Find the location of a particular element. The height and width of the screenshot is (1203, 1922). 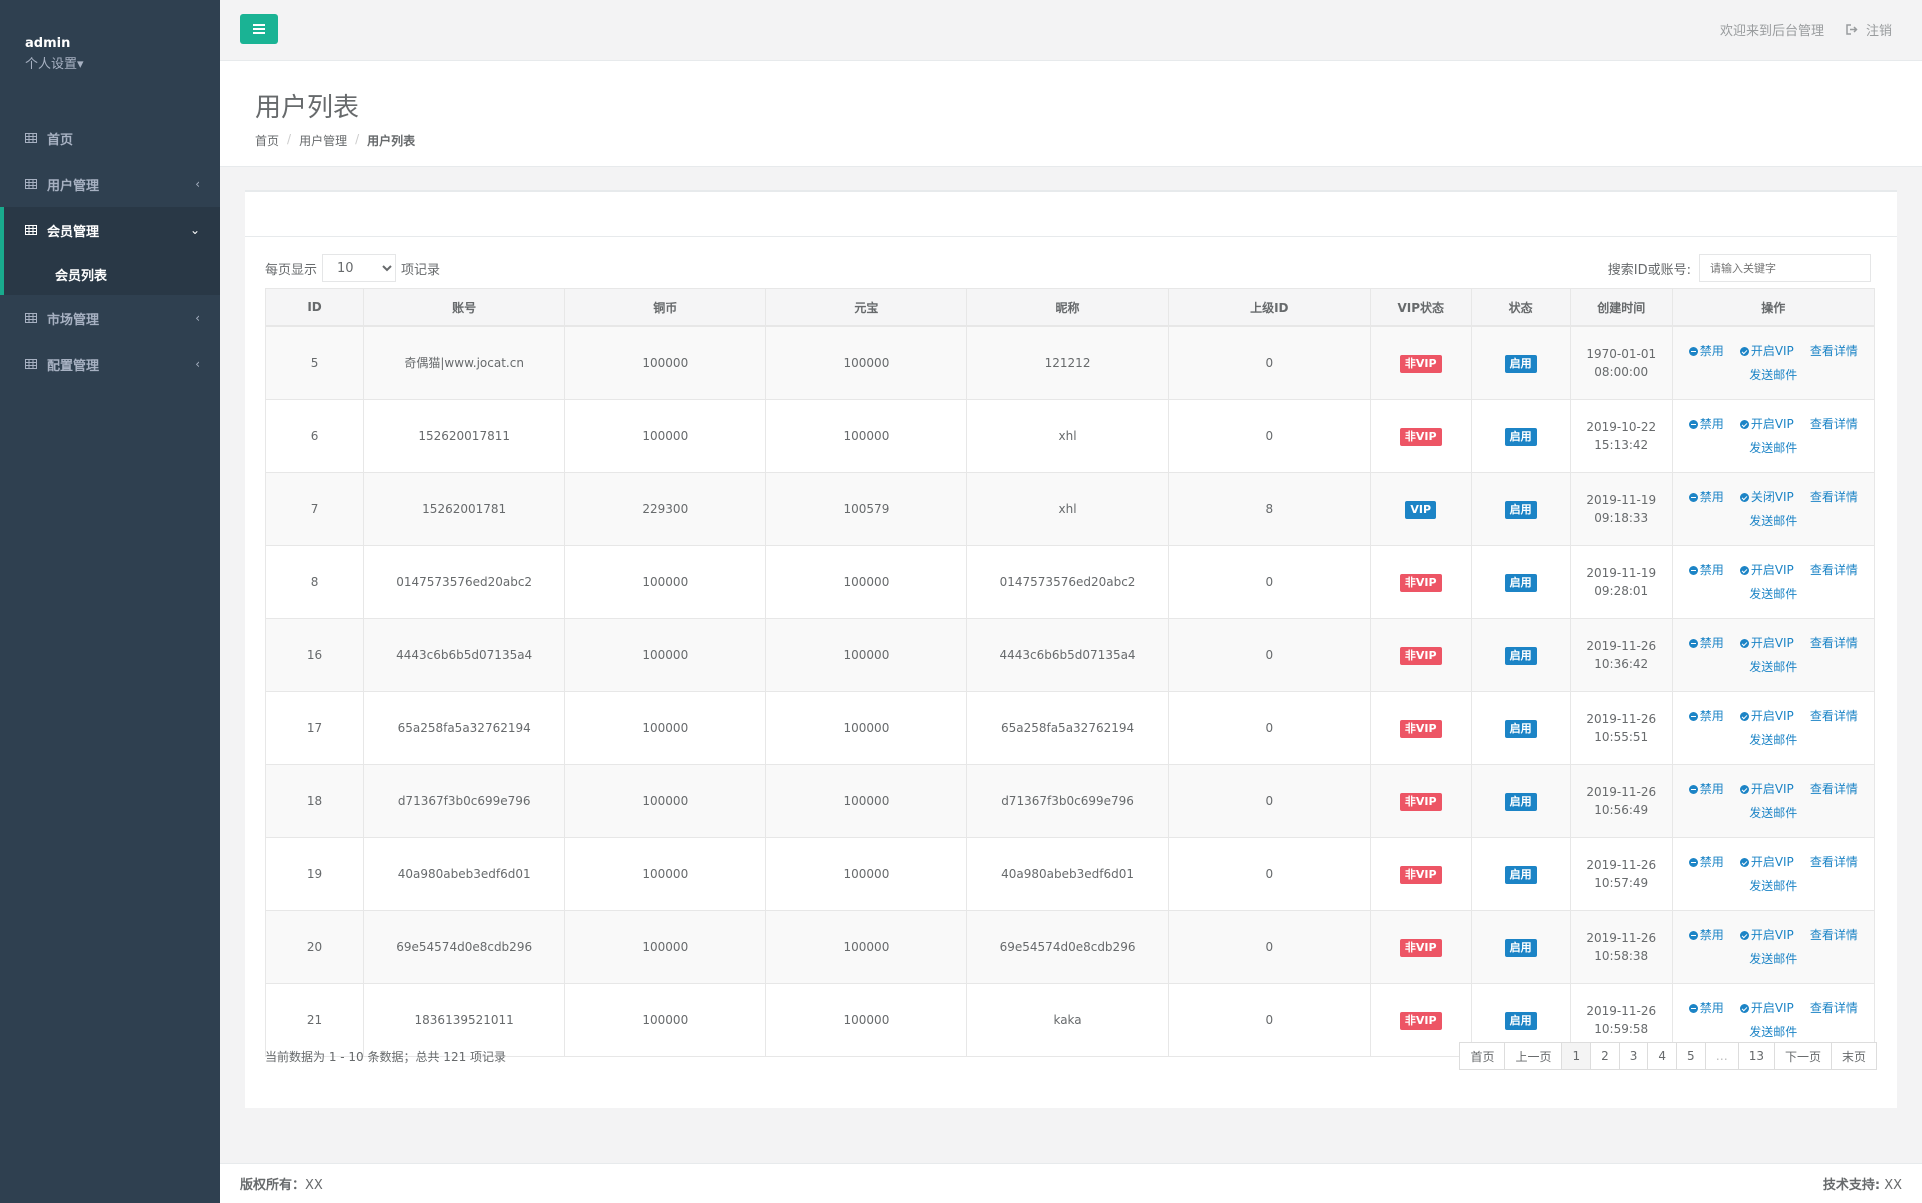

search-input is located at coordinates (1785, 268).